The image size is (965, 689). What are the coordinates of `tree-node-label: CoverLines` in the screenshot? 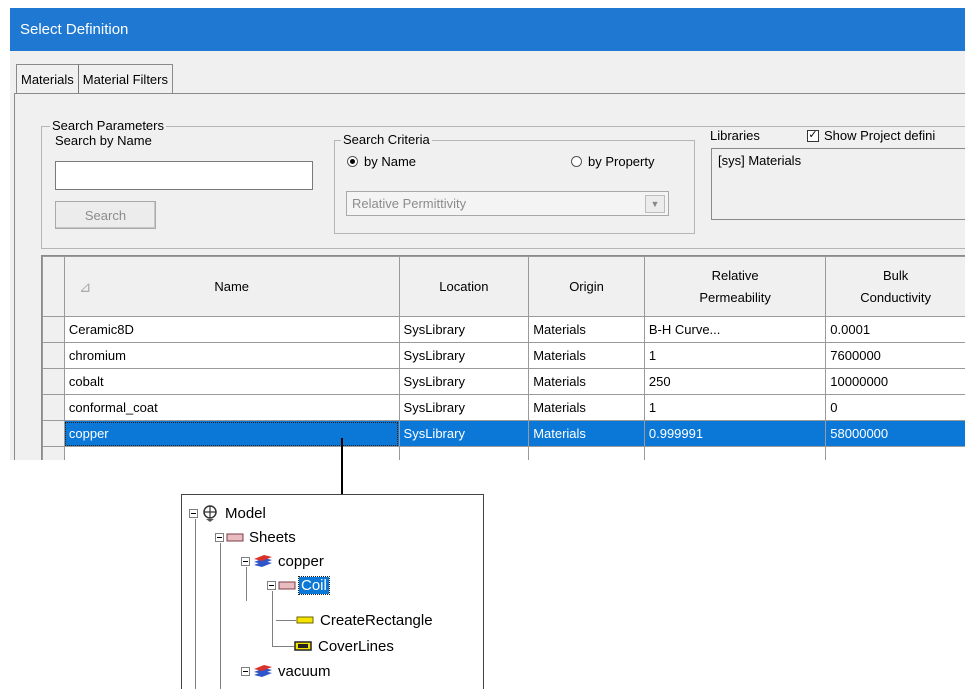 It's located at (356, 646).